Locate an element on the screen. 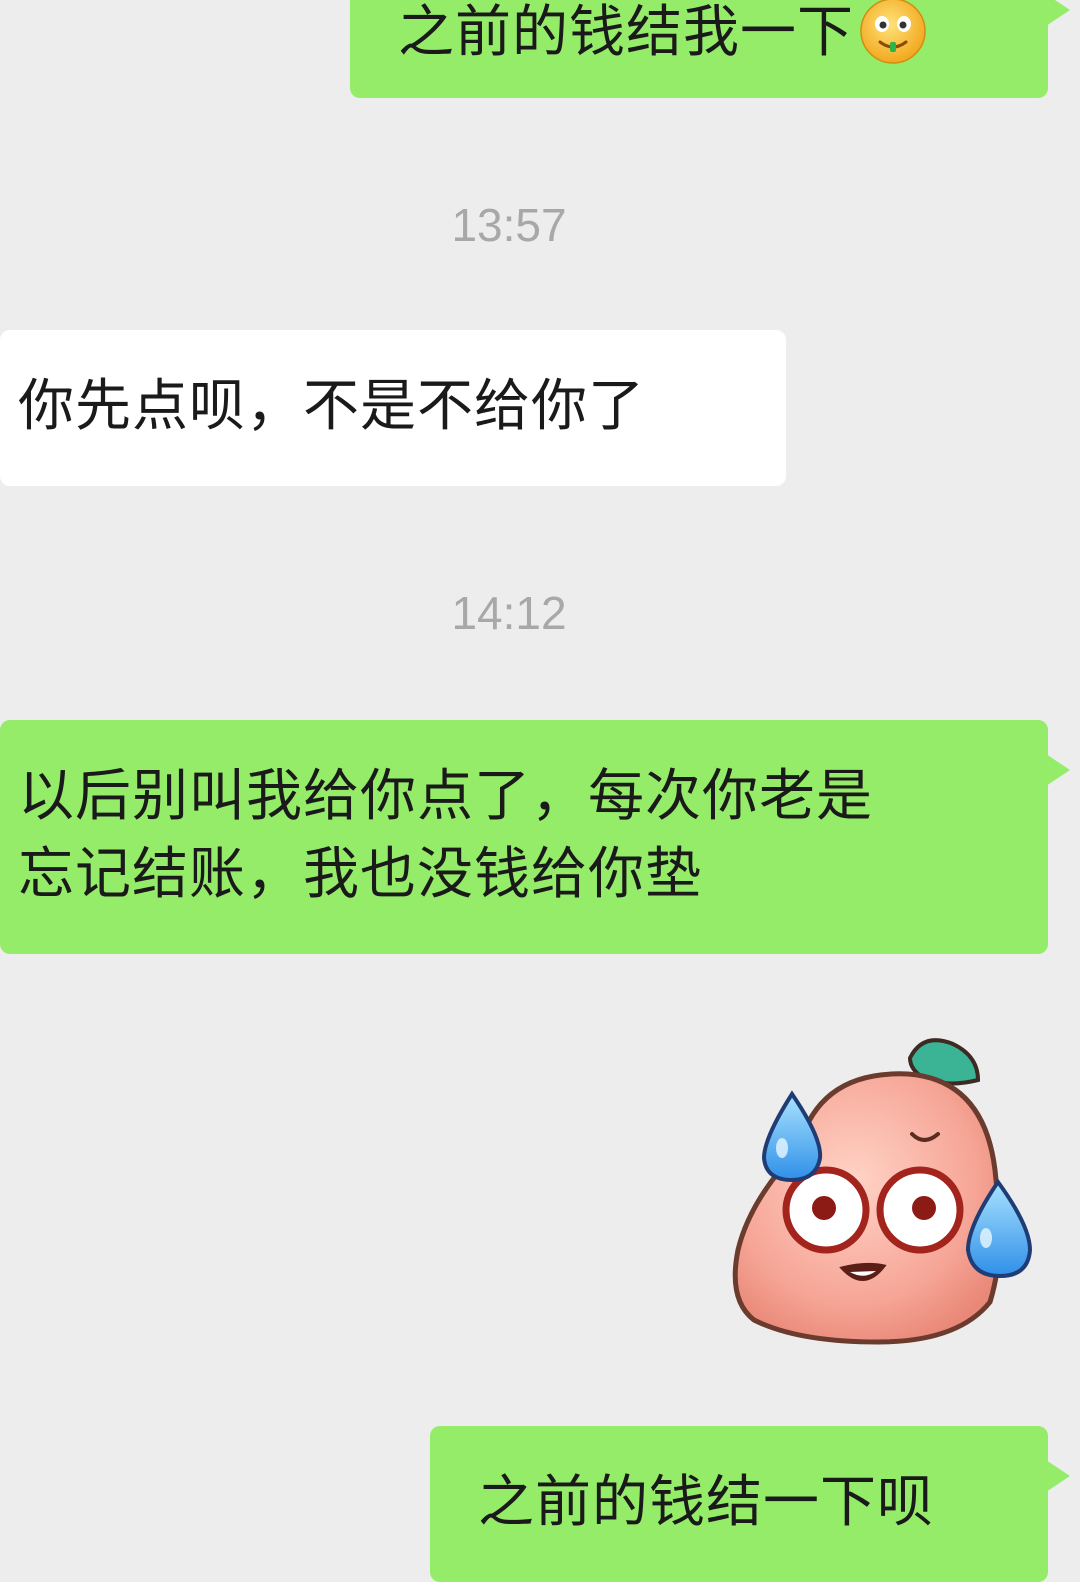 The width and height of the screenshot is (1080, 1582). sent-message-bubble: 之前的钱结一下呗 is located at coordinates (750, 1504).